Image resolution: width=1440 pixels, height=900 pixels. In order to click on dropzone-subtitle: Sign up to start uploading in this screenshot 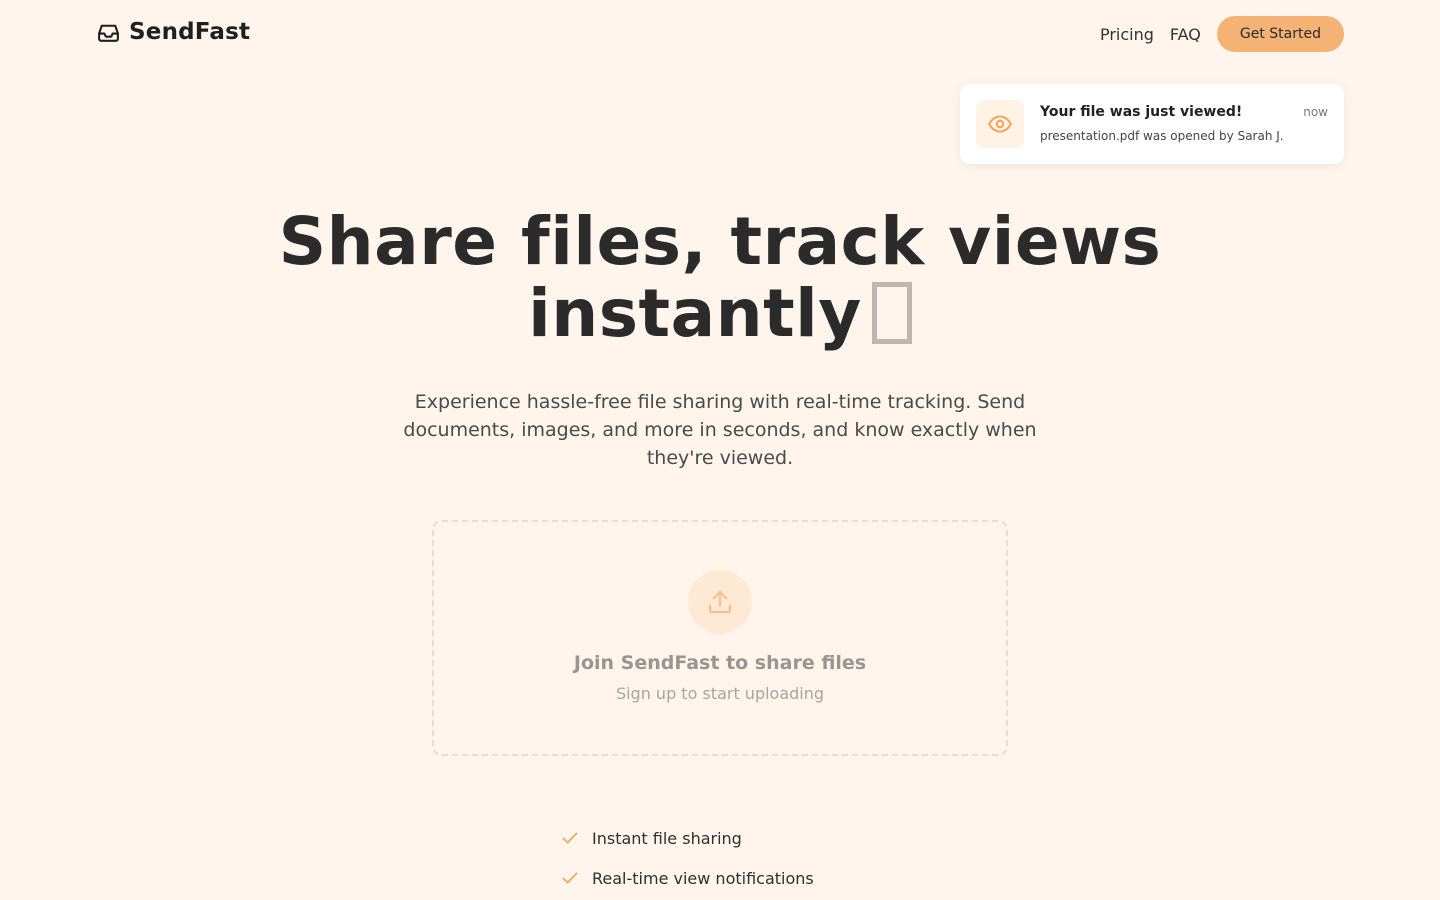, I will do `click(720, 693)`.